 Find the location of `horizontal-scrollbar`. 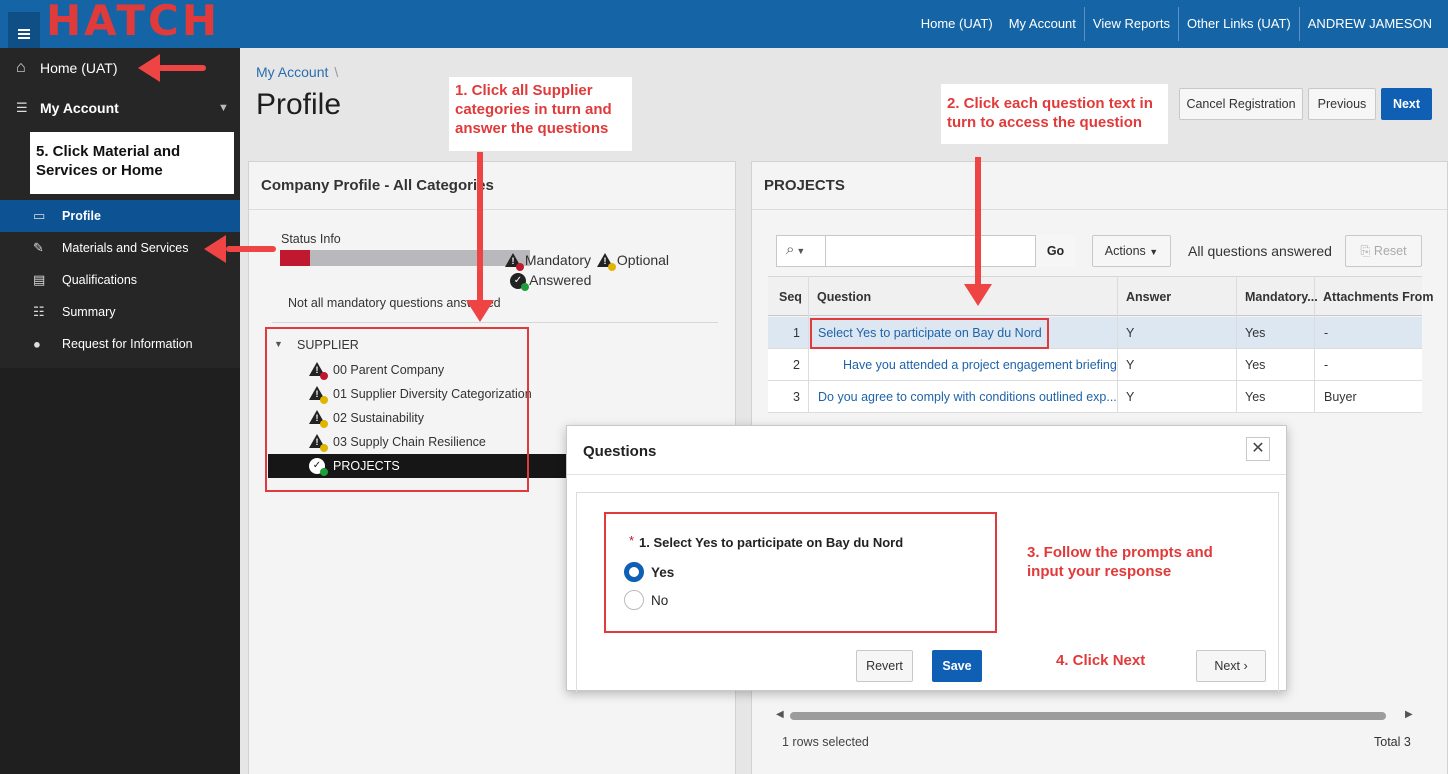

horizontal-scrollbar is located at coordinates (1088, 716).